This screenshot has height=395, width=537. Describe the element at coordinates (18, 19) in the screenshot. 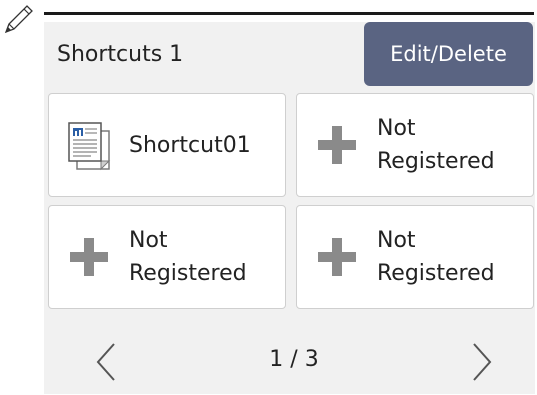

I see `note-pencil-icon` at that location.